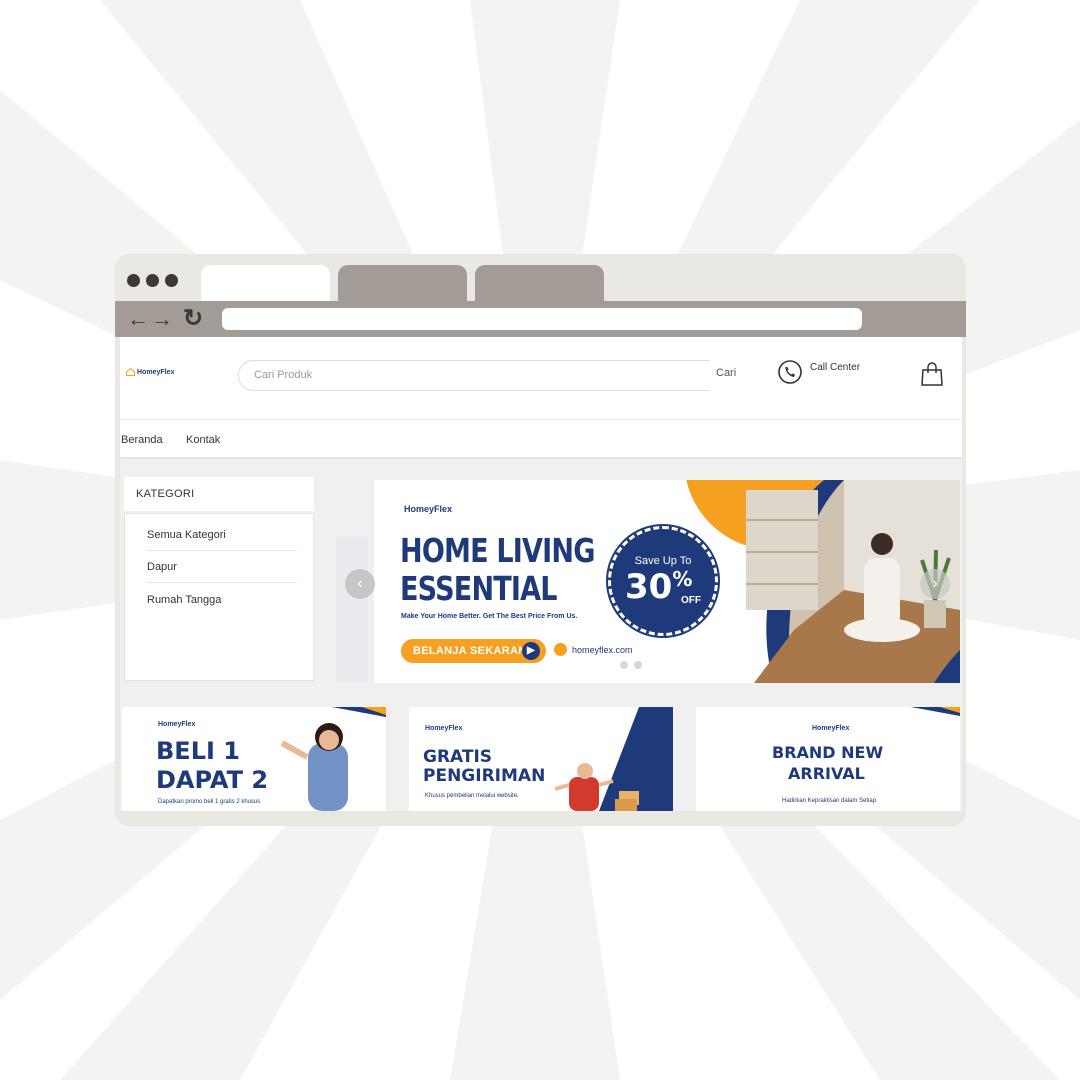 This screenshot has height=1080, width=1080. What do you see at coordinates (222, 540) in the screenshot?
I see `category-item-semua: Semua Kategori` at bounding box center [222, 540].